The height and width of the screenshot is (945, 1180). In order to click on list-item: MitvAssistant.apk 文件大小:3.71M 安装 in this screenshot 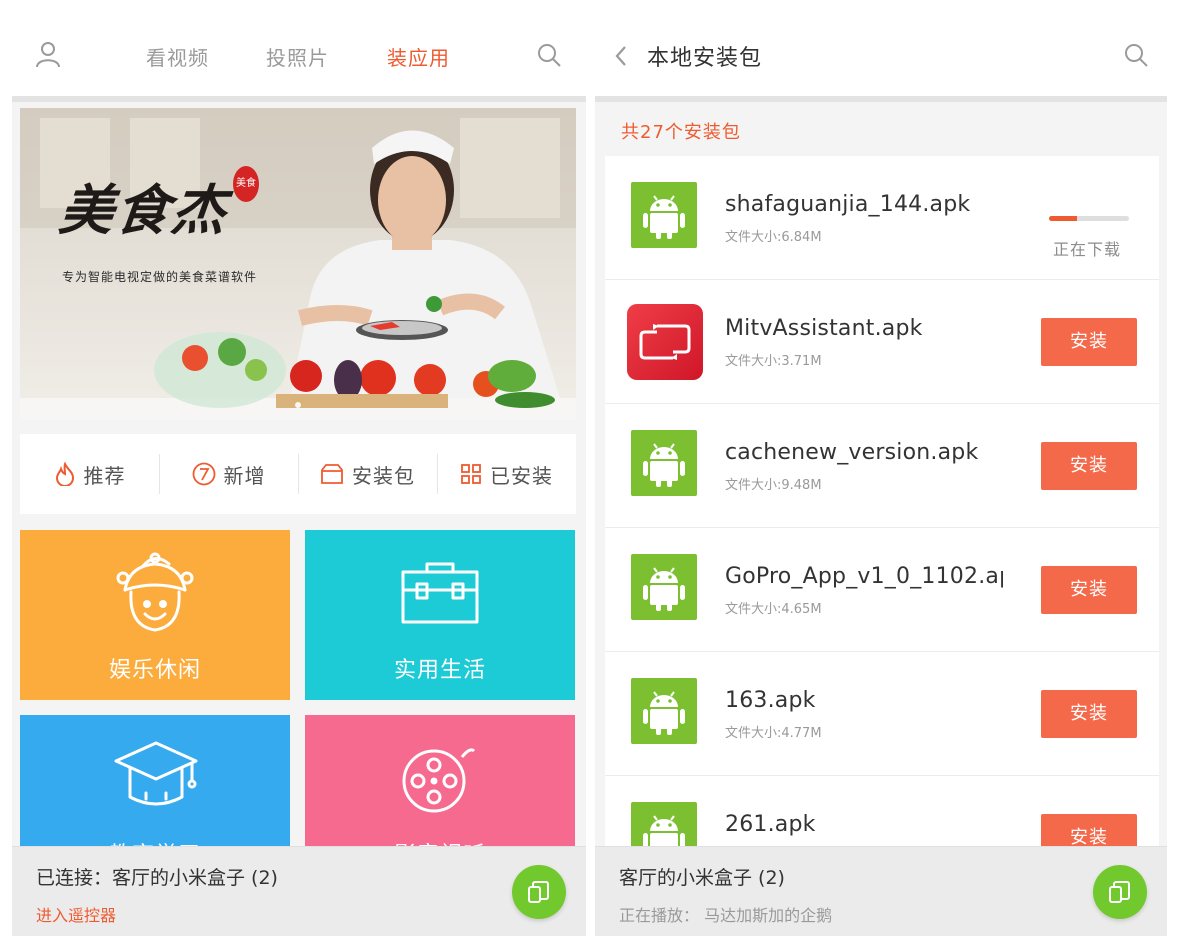, I will do `click(882, 342)`.